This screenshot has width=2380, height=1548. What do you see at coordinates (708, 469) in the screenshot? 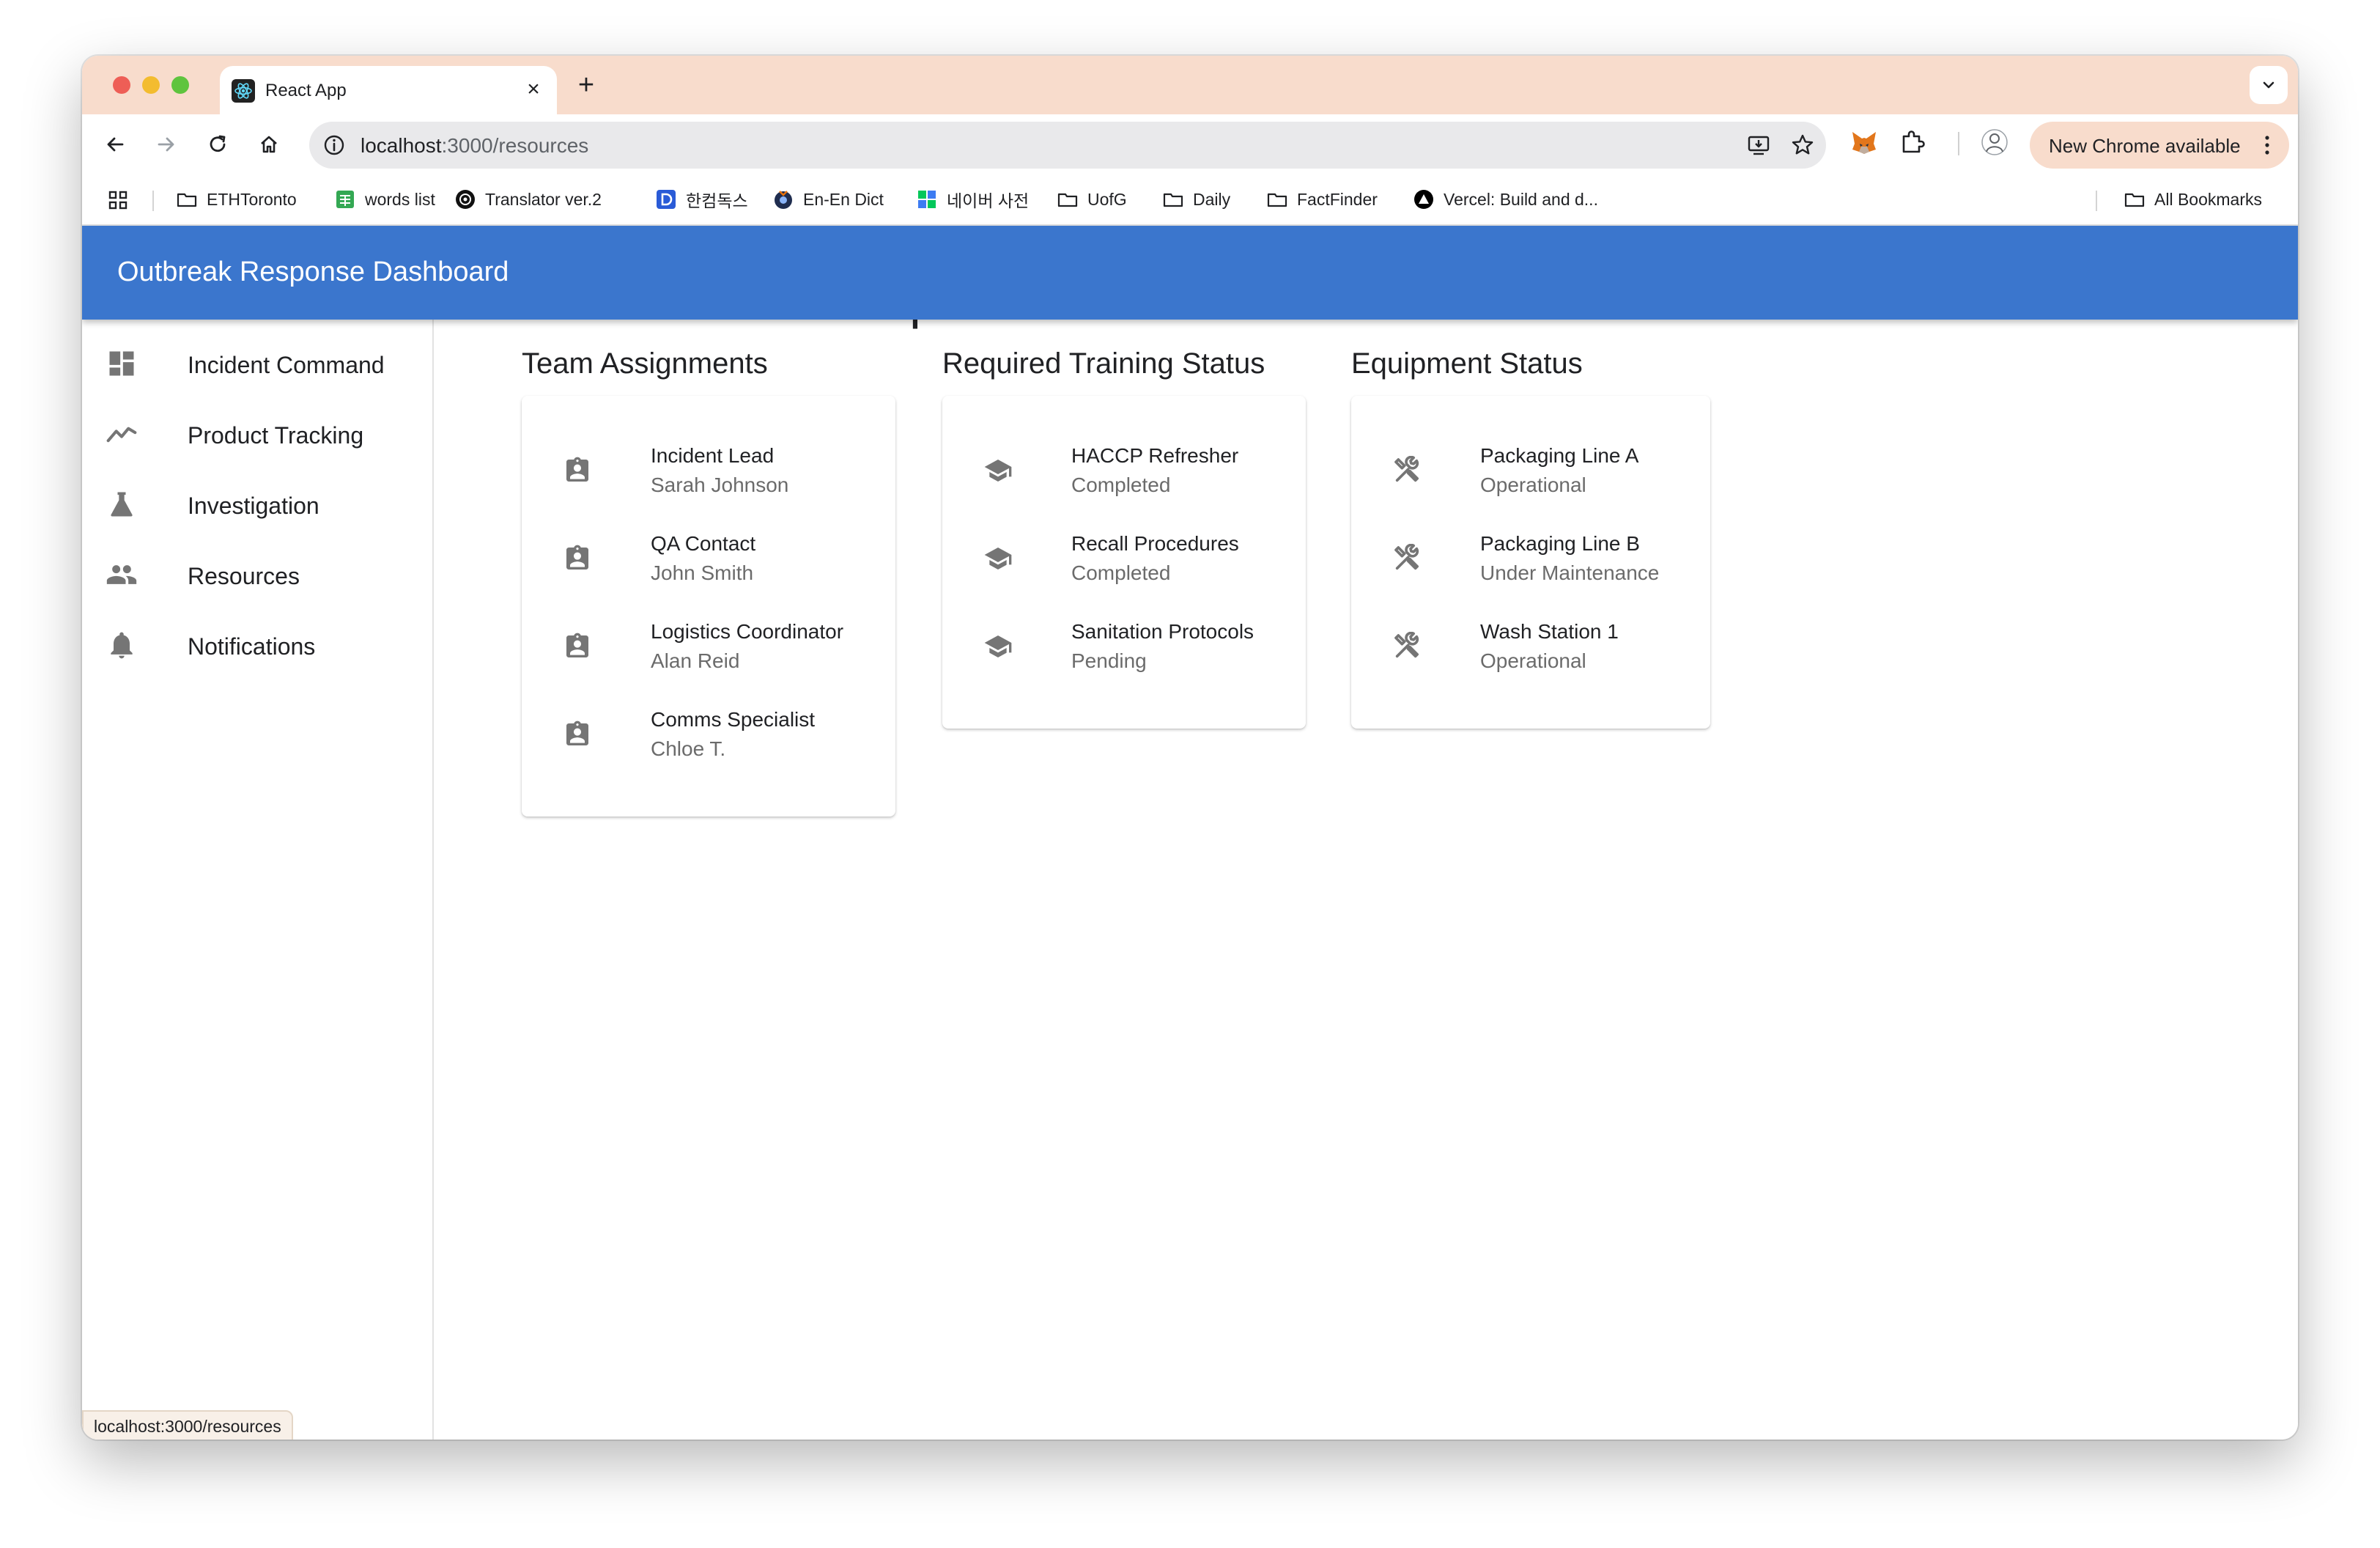
I see `list-item: Incident Lead Sarah Johnson` at bounding box center [708, 469].